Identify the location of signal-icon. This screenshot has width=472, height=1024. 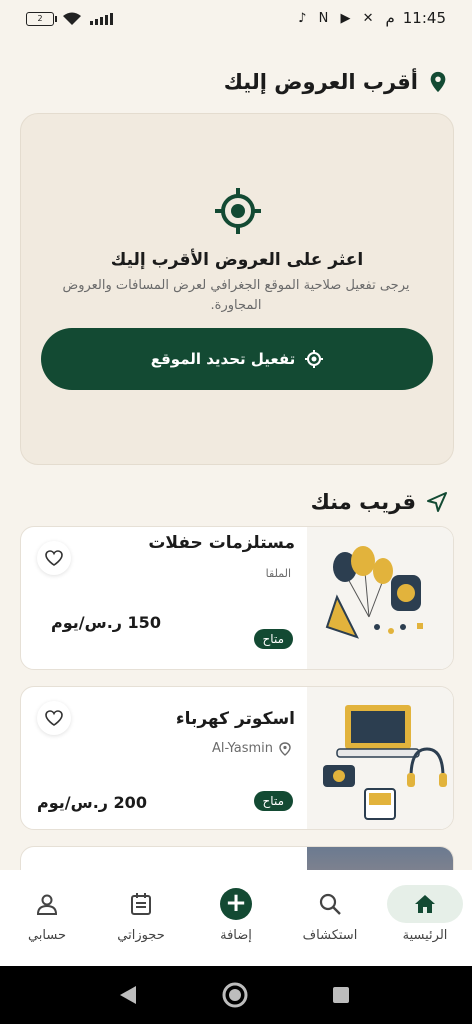
(101, 19).